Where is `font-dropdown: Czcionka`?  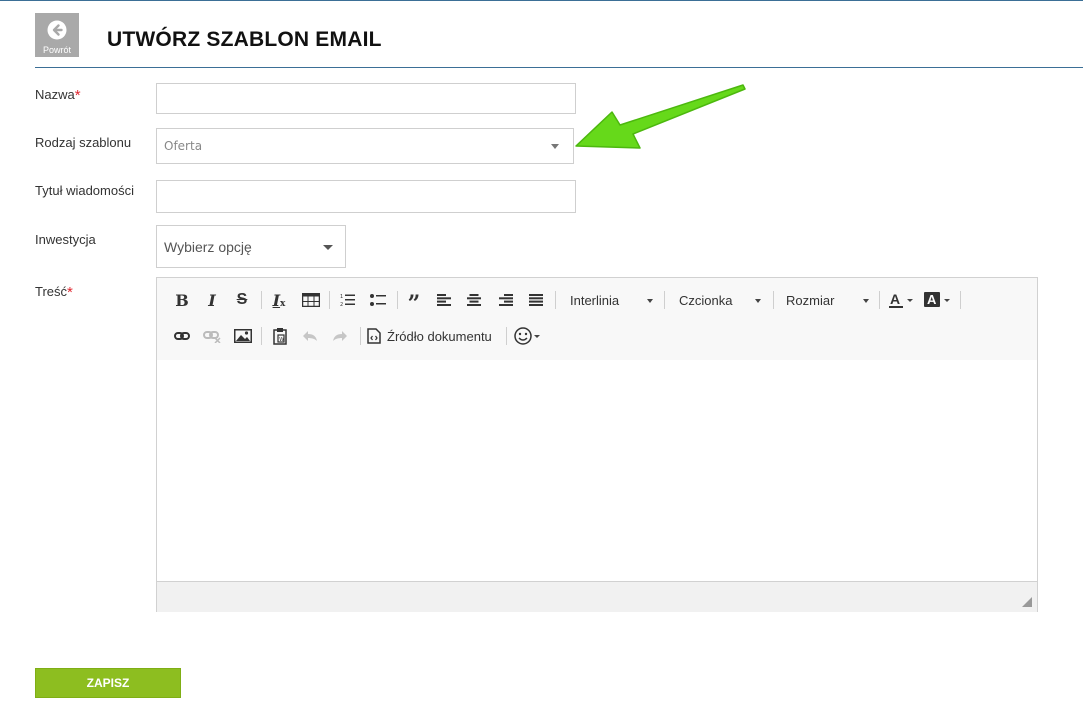 font-dropdown: Czcionka is located at coordinates (721, 300).